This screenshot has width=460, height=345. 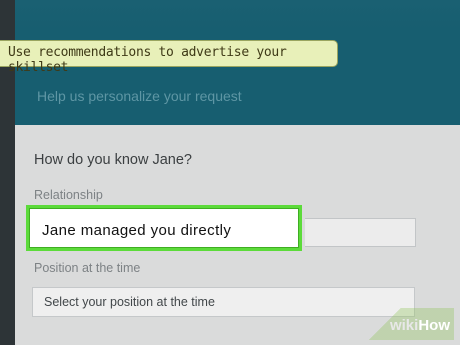 I want to click on relationship-question: How do you know Jane?, so click(x=113, y=160).